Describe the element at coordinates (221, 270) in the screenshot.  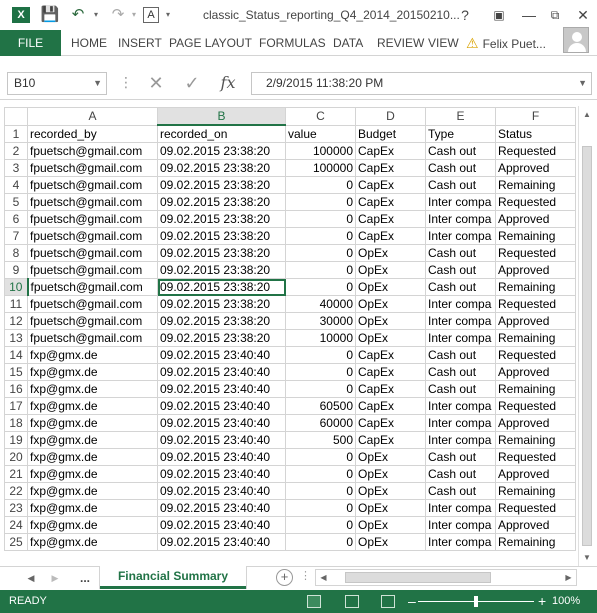
I see `cell-b9: 09.02.2015 23:38:20` at that location.